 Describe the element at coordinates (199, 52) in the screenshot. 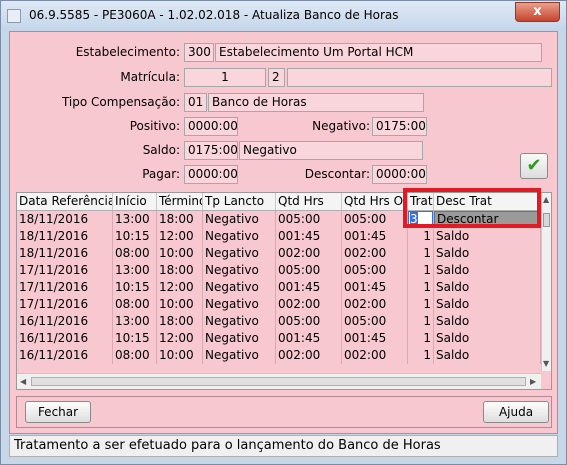

I see `estabelecimento-code-field: 300` at that location.